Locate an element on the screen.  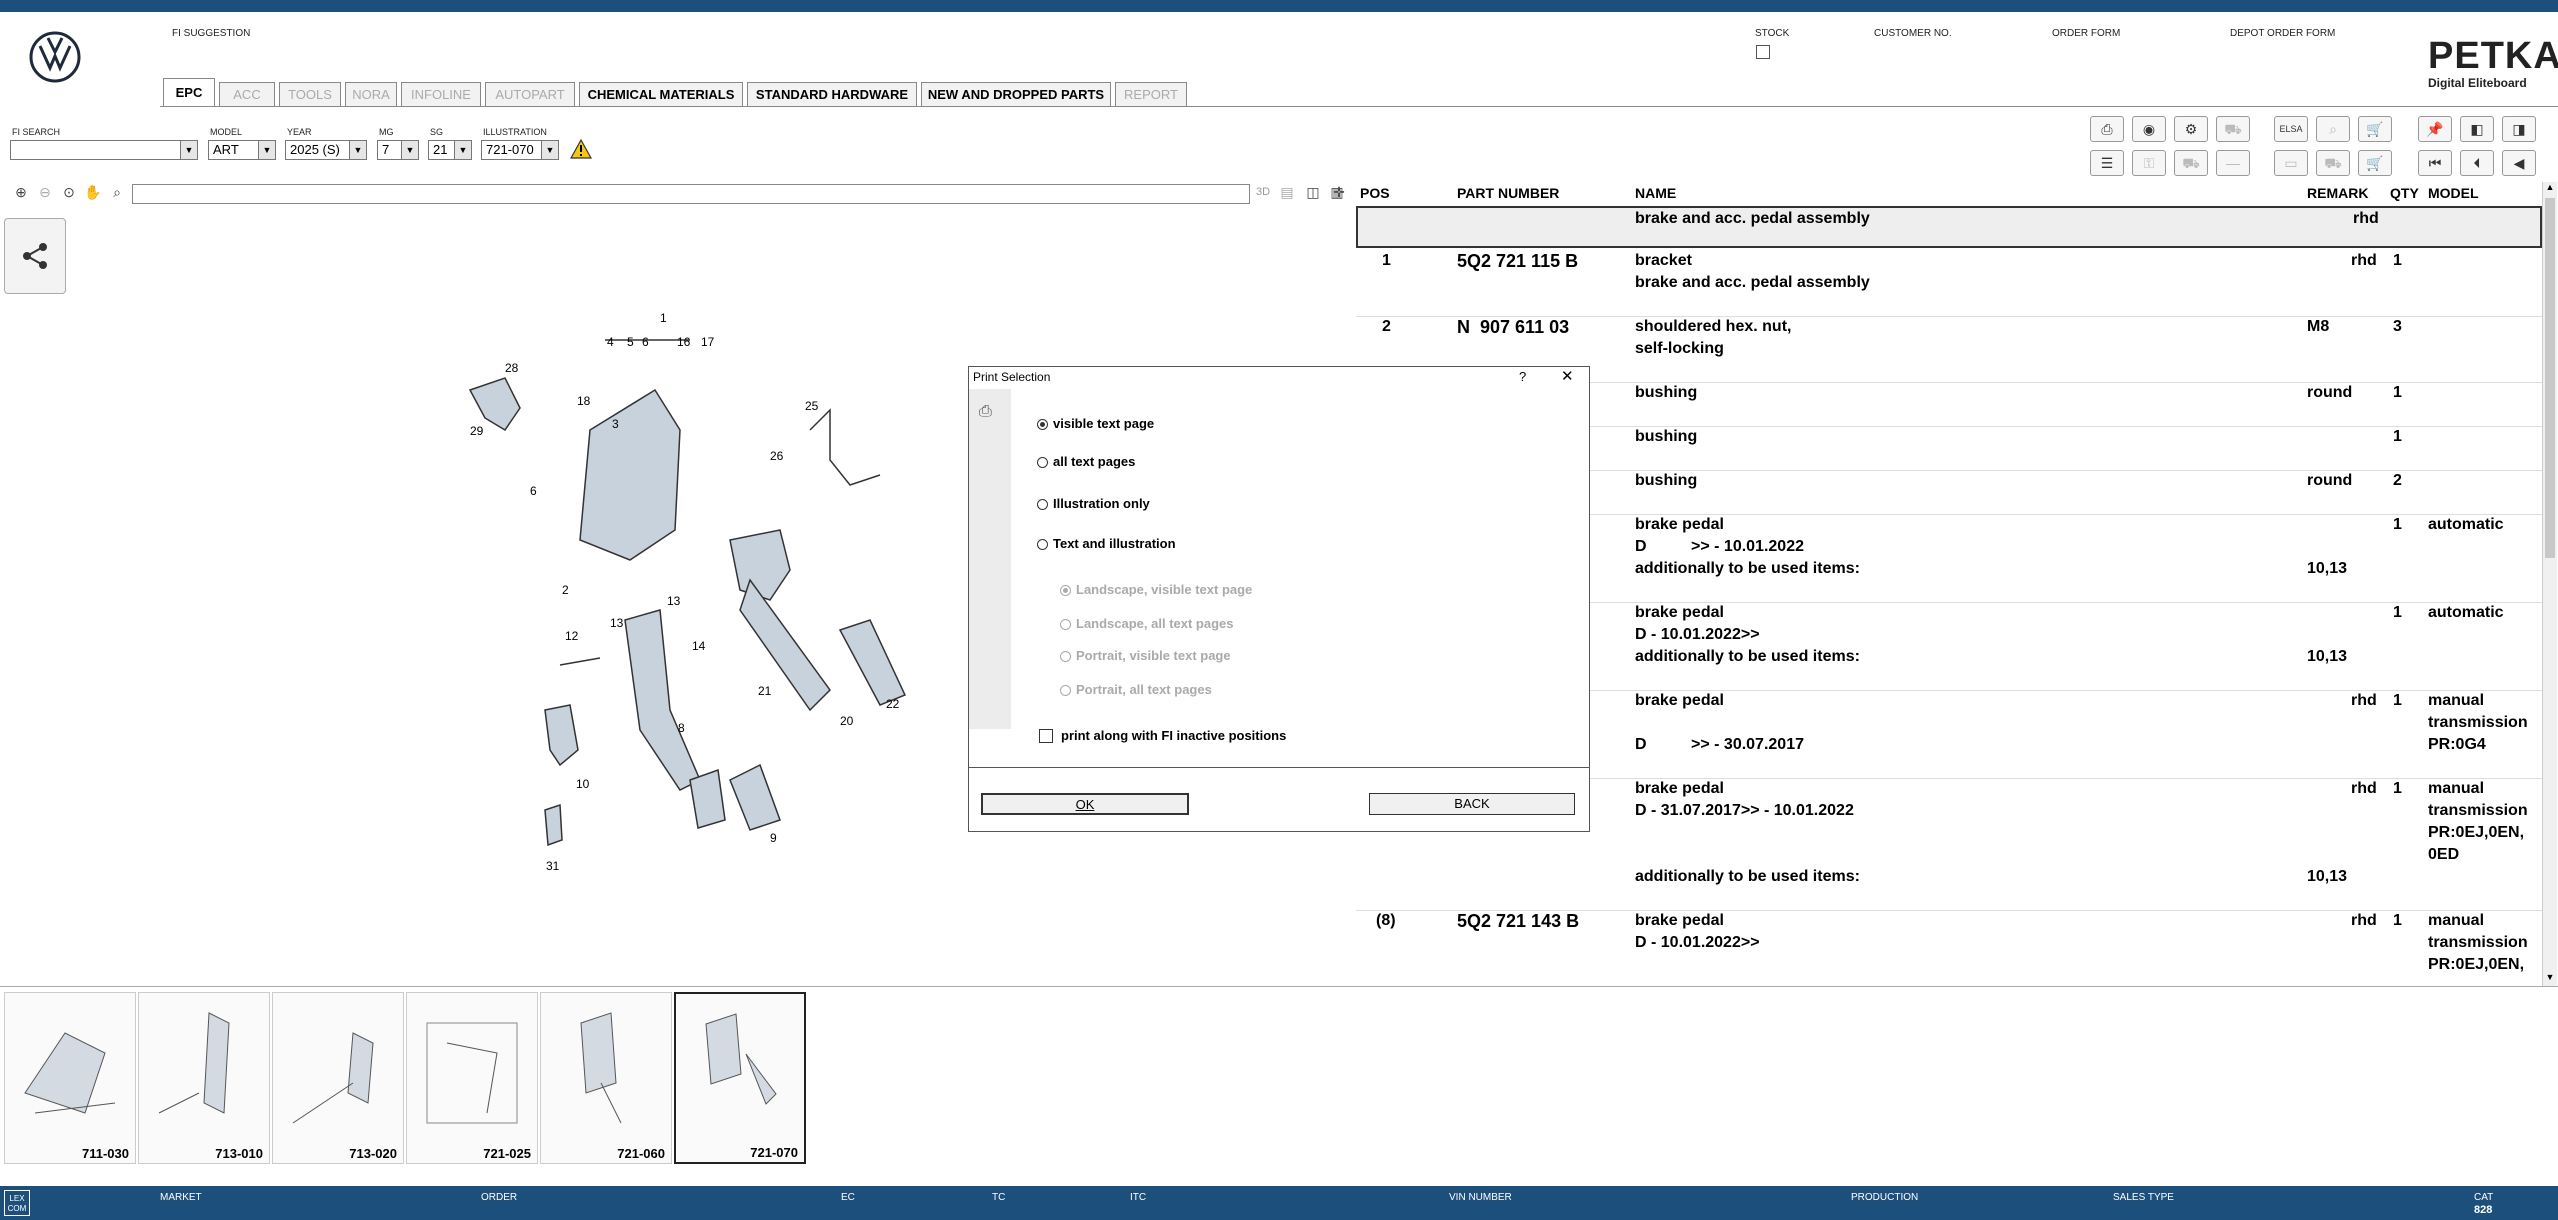
page-prev-icon: ◧ is located at coordinates (2477, 129).